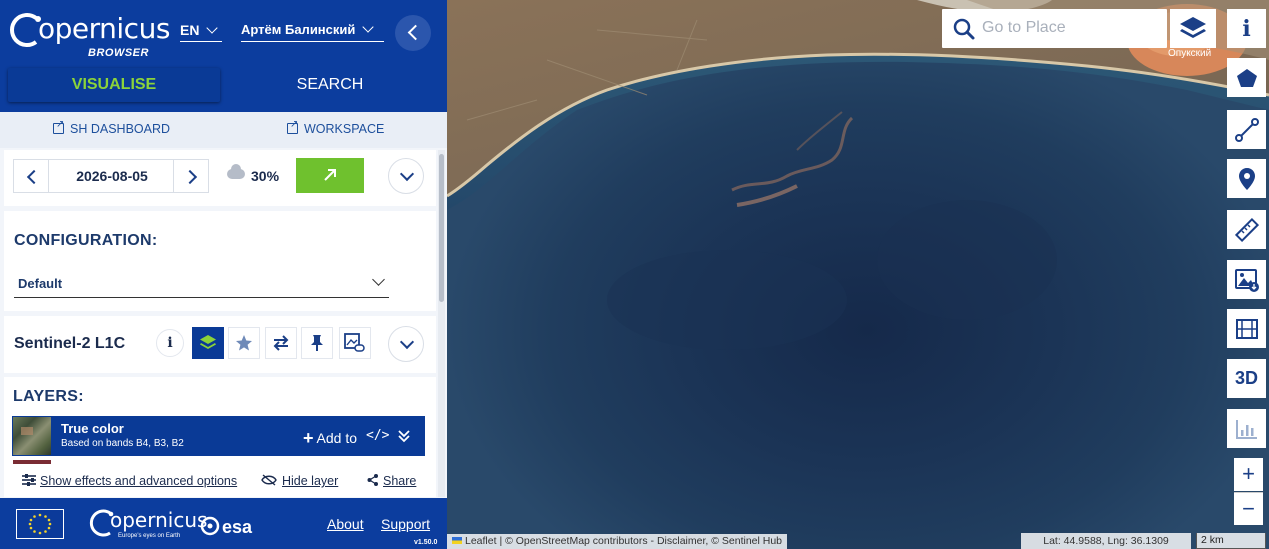  I want to click on favorite-button, so click(244, 343).